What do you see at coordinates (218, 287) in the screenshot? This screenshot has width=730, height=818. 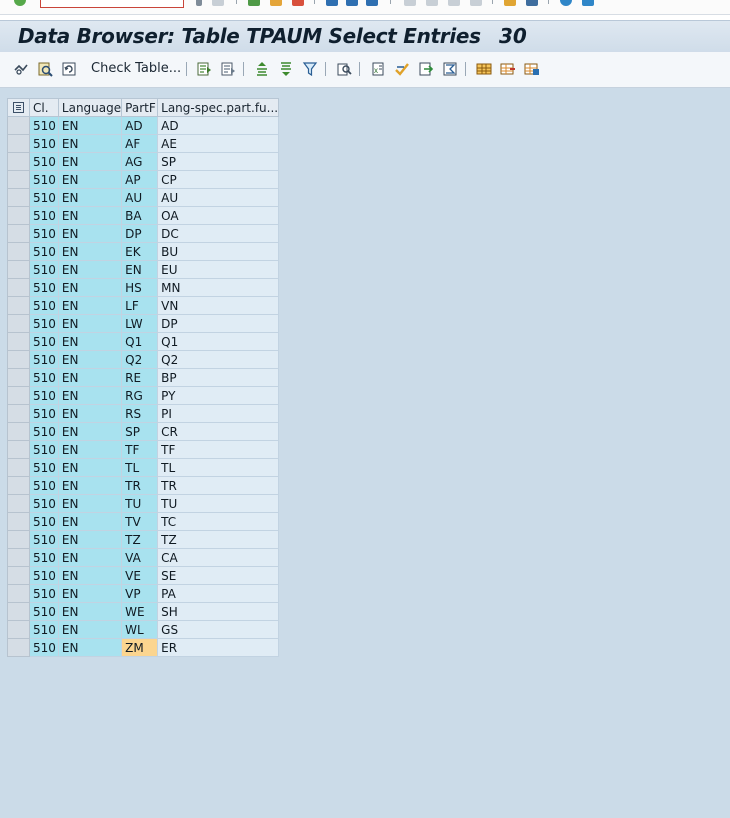 I see `cell-lang-spec: MN` at bounding box center [218, 287].